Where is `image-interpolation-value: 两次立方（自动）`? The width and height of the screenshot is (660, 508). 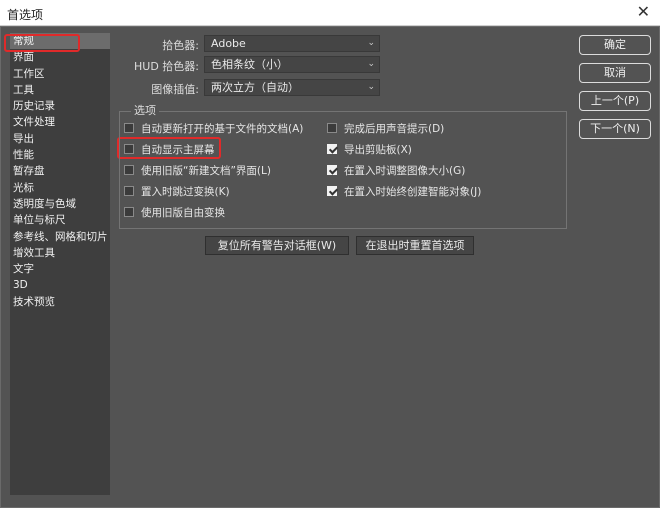
image-interpolation-value: 两次立方（自动） is located at coordinates (255, 87).